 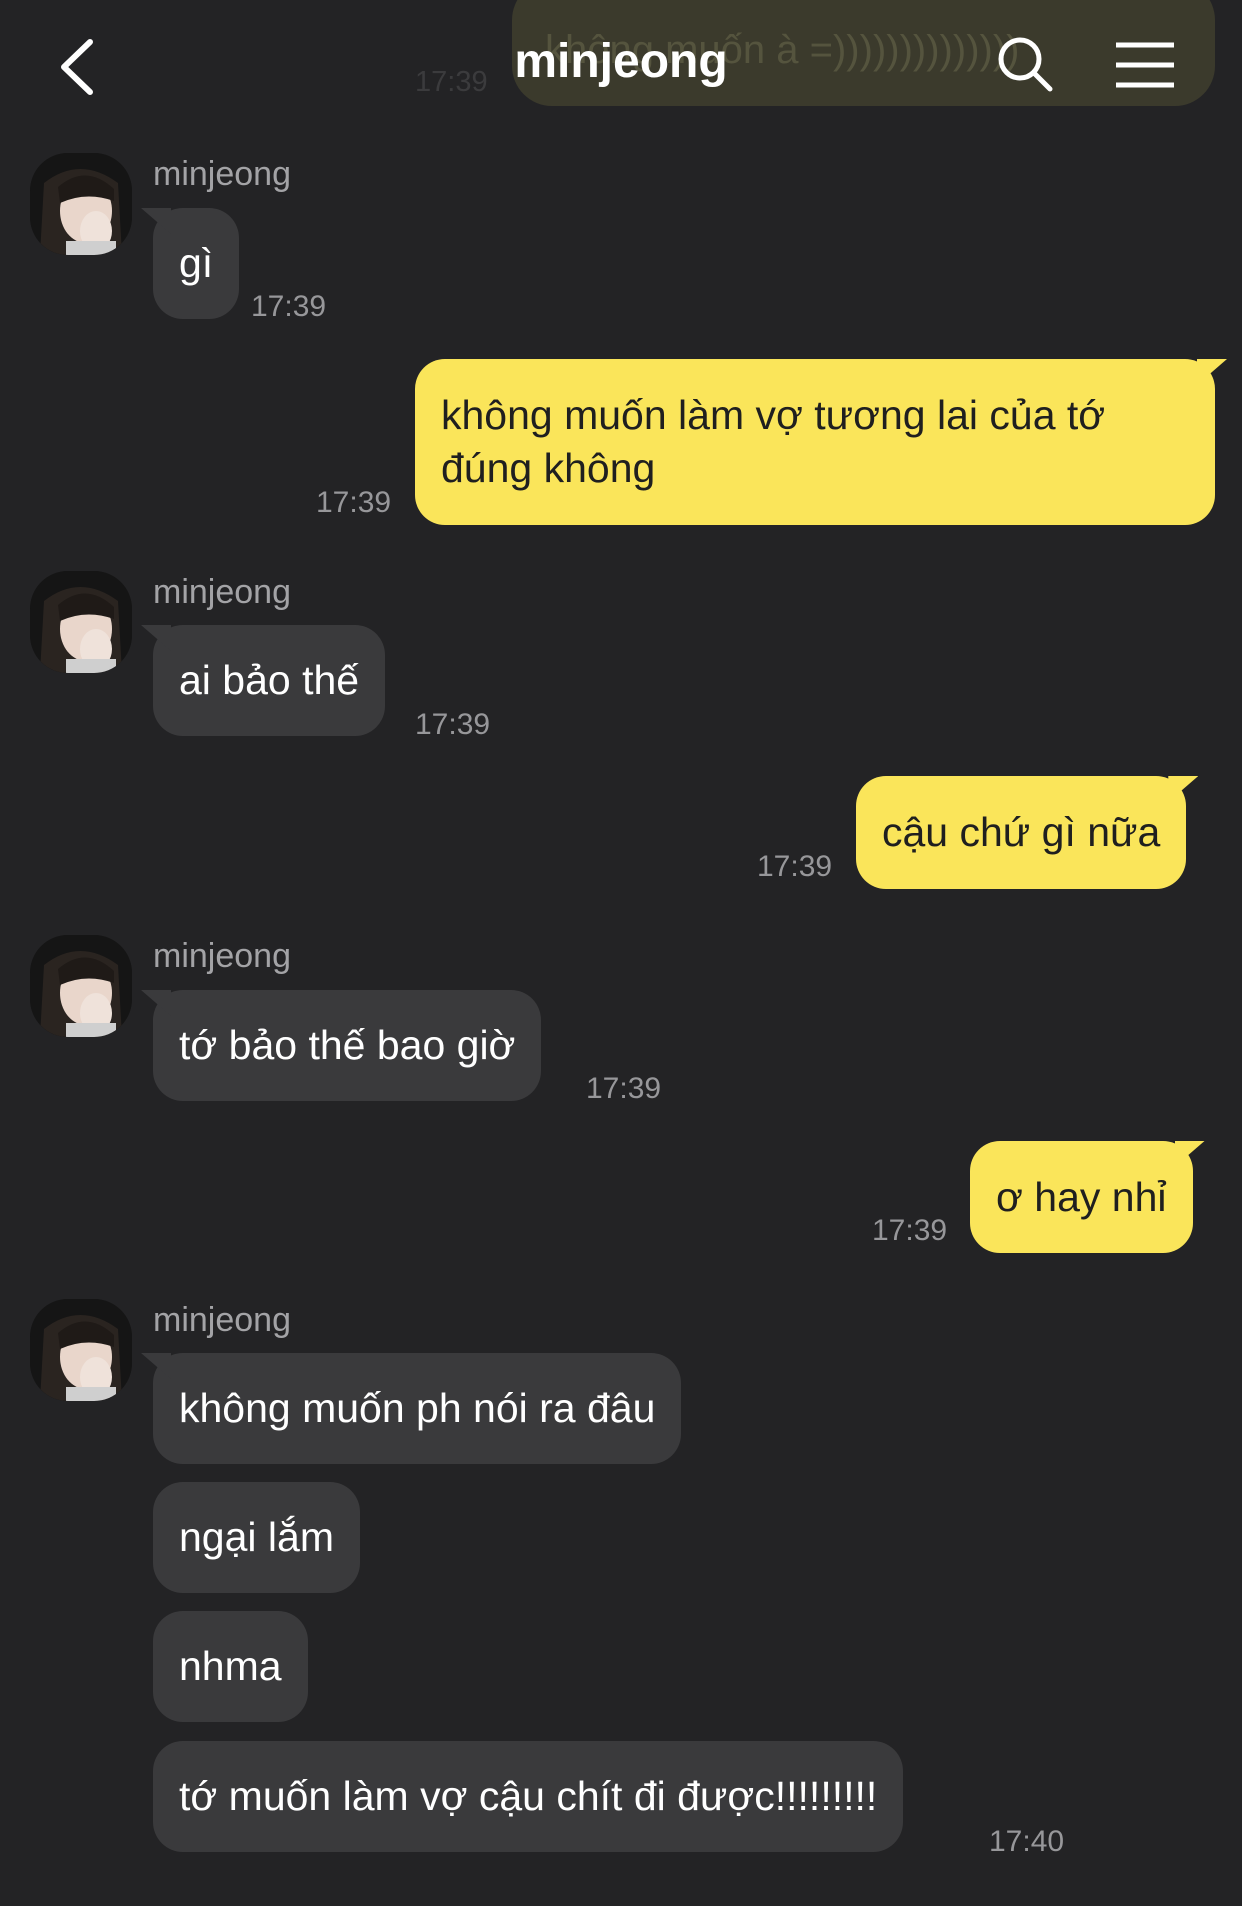 I want to click on incoming-message-bubble: gì, so click(x=196, y=263).